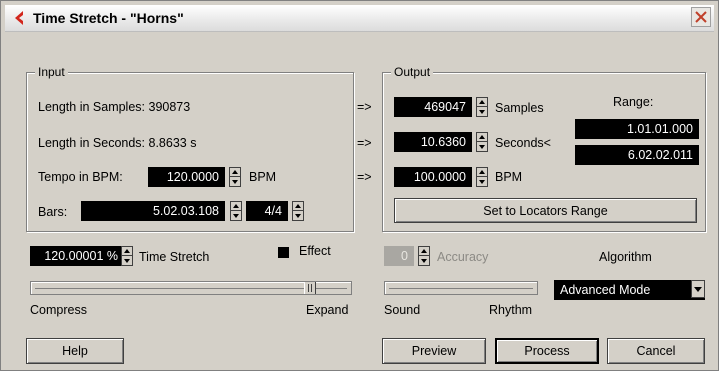 The height and width of the screenshot is (371, 719). What do you see at coordinates (523, 143) in the screenshot?
I see `output-seconds-label: Seconds<` at bounding box center [523, 143].